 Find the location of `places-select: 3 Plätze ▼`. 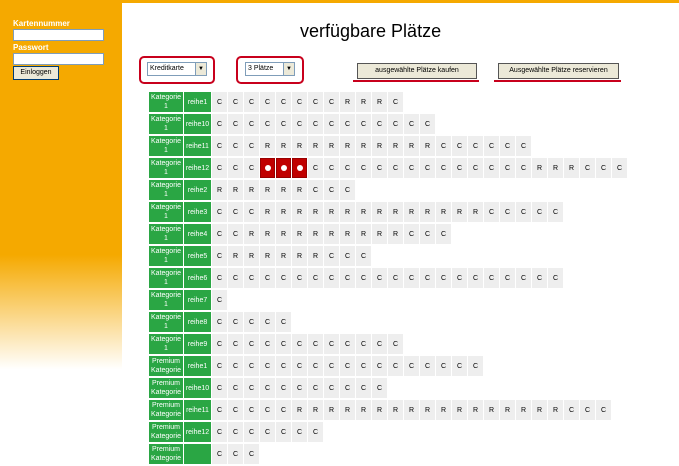

places-select: 3 Plätze ▼ is located at coordinates (270, 69).